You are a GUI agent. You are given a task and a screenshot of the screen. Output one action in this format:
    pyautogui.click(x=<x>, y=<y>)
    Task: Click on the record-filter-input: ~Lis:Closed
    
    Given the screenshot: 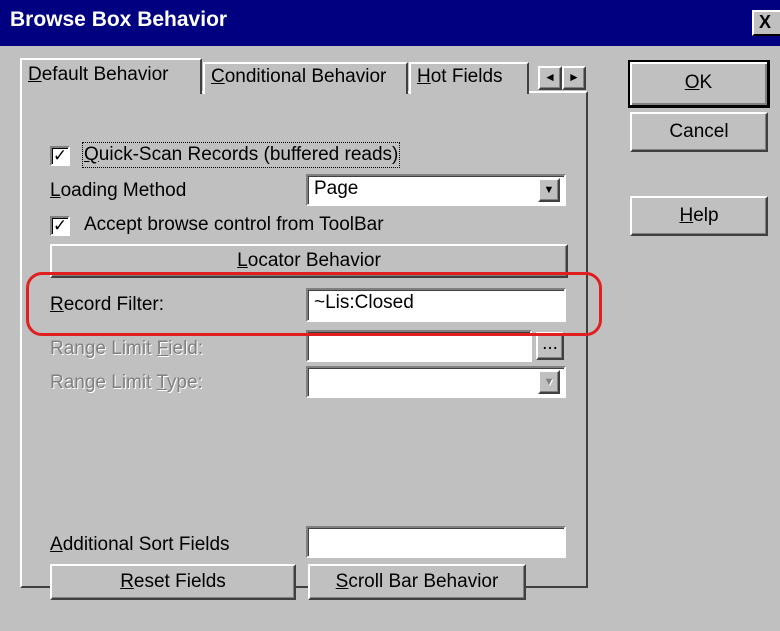 What is the action you would take?
    pyautogui.click(x=436, y=305)
    